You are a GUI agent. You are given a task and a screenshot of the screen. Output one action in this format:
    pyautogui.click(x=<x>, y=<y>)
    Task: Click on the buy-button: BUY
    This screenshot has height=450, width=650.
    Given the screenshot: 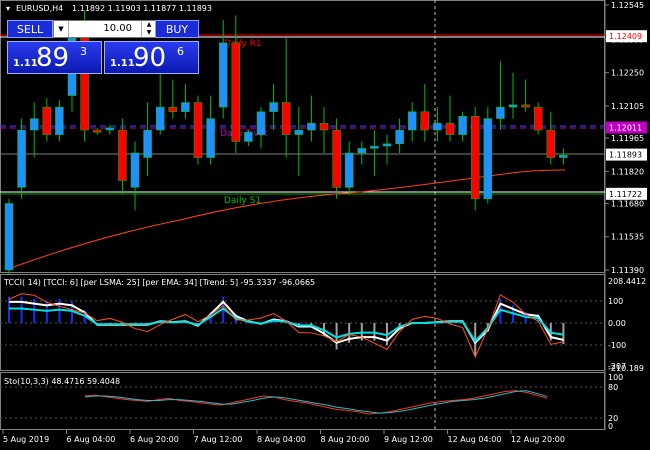 What is the action you would take?
    pyautogui.click(x=177, y=29)
    